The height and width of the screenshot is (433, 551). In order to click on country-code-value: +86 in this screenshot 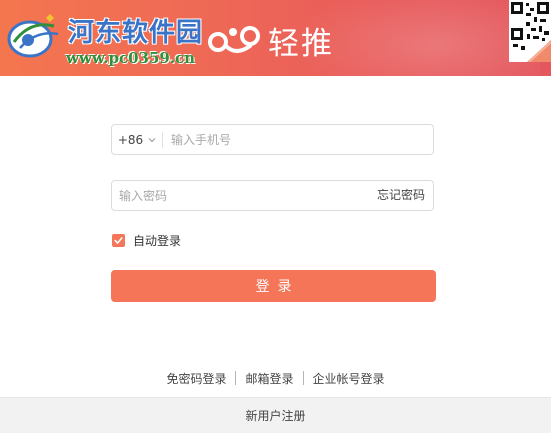, I will do `click(130, 139)`.